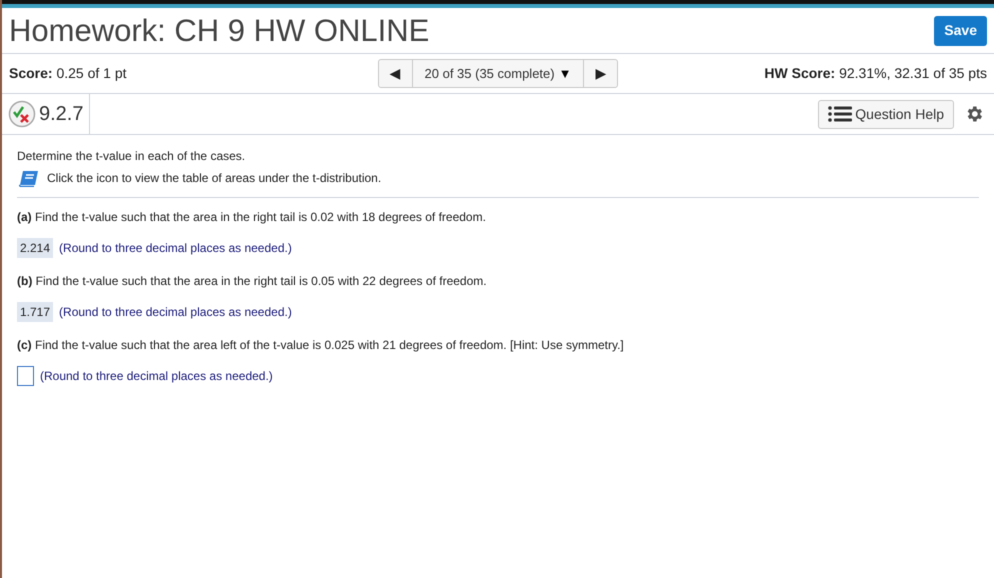 This screenshot has width=994, height=578. I want to click on question-prompt: (a) Find the t-value such that the area in the right tail is 0.02 with 18 degrees of freedom., so click(252, 217).